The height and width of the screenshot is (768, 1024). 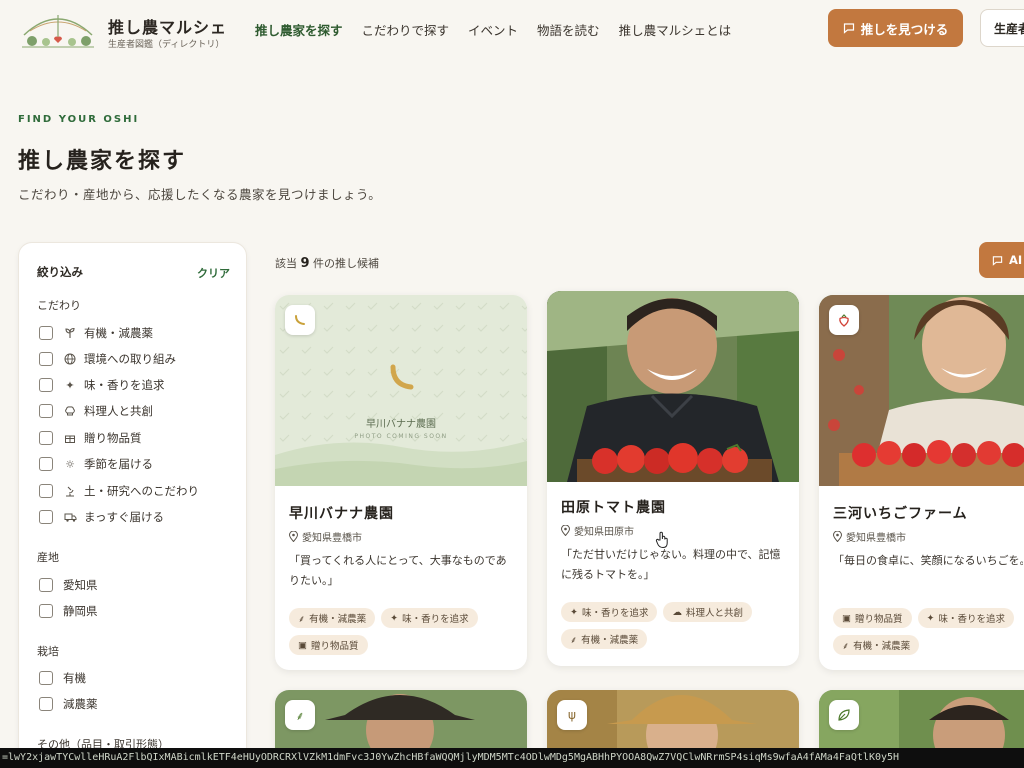 I want to click on ai-search-button: AI, so click(x=1001, y=260).